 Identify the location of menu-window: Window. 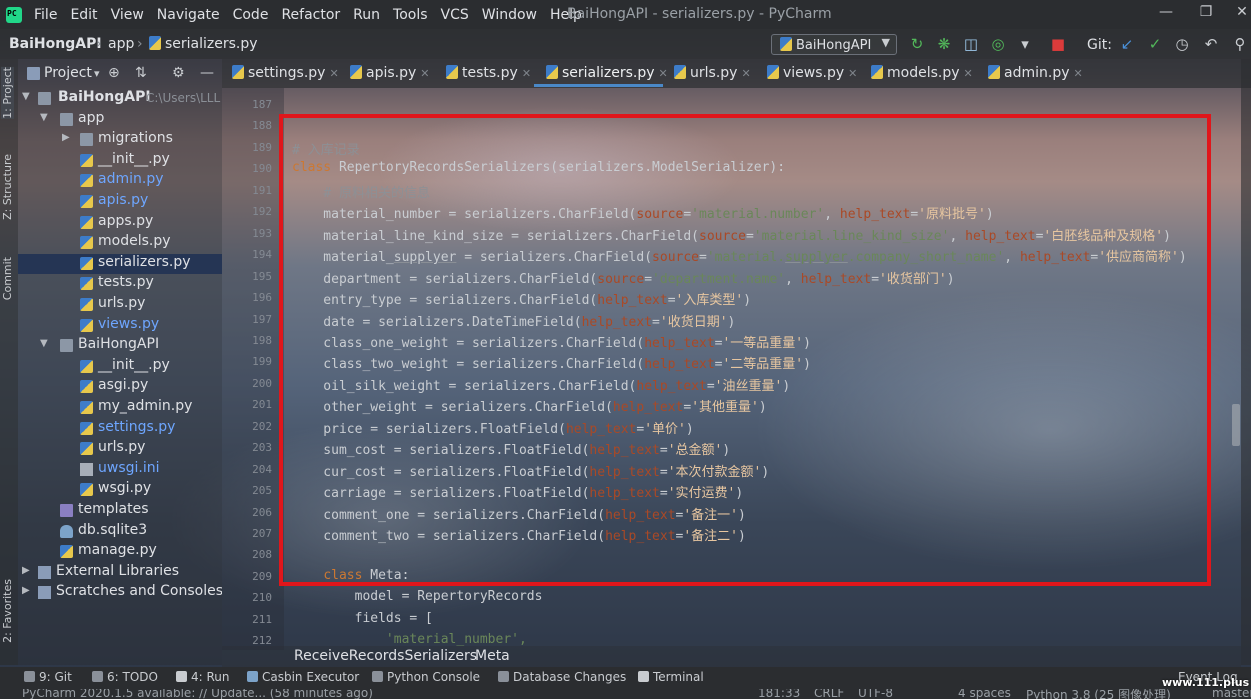
(509, 15).